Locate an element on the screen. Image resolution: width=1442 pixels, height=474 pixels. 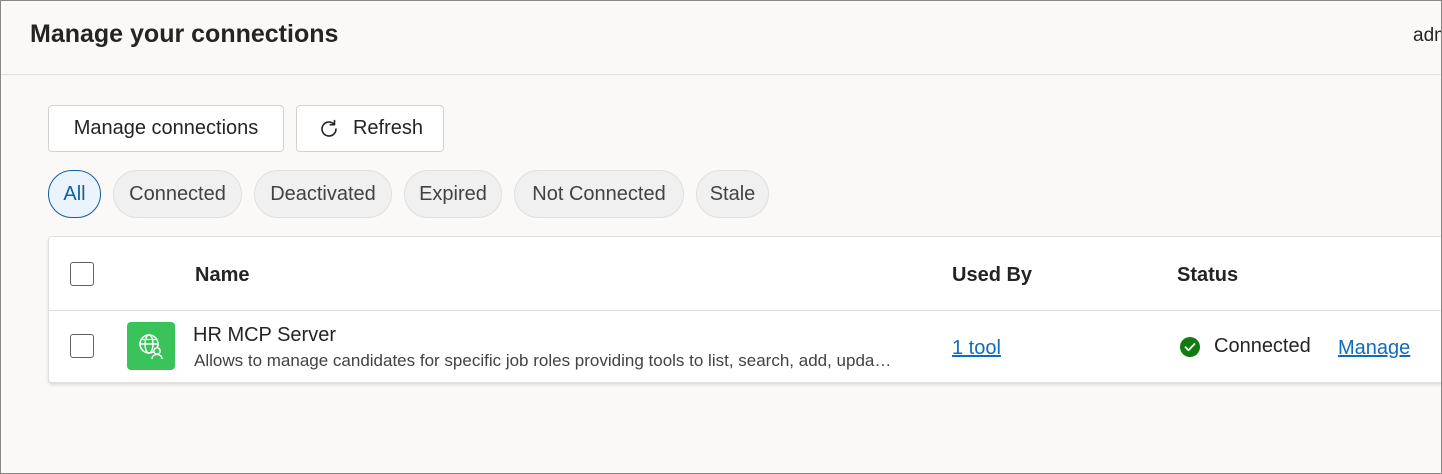
refresh-button: Refresh is located at coordinates (370, 128).